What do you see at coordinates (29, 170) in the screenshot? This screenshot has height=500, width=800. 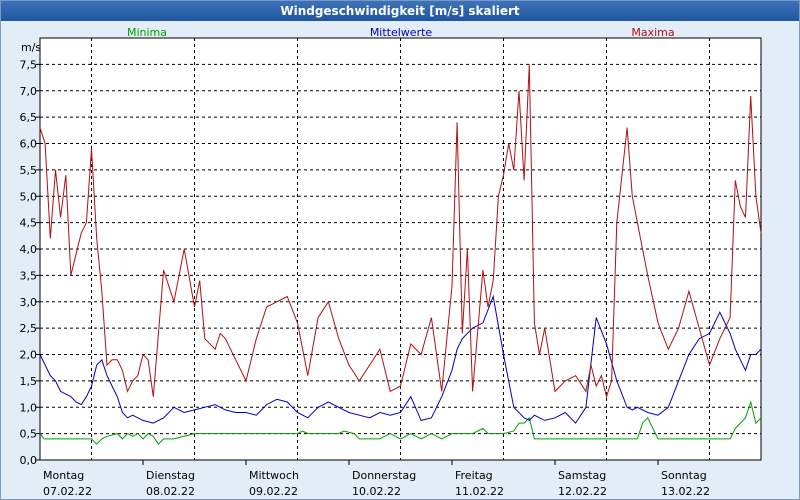 I see `y-tick-label: 5,5` at bounding box center [29, 170].